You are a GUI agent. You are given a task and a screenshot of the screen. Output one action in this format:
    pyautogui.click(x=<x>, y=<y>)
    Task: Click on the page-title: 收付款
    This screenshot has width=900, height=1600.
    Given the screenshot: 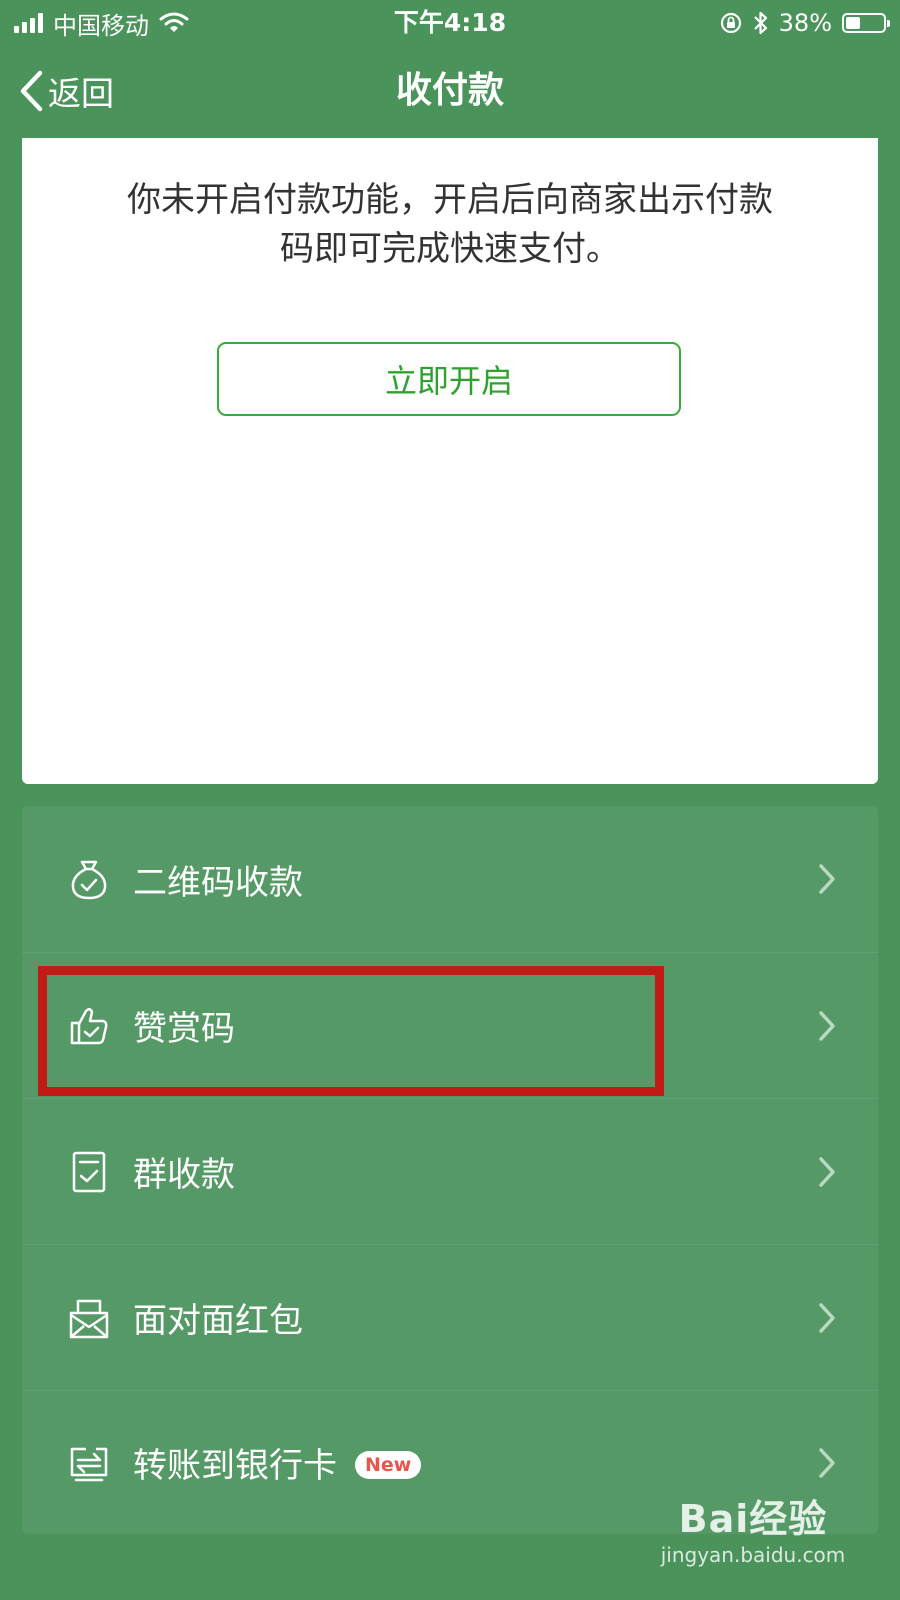 What is the action you would take?
    pyautogui.click(x=449, y=90)
    